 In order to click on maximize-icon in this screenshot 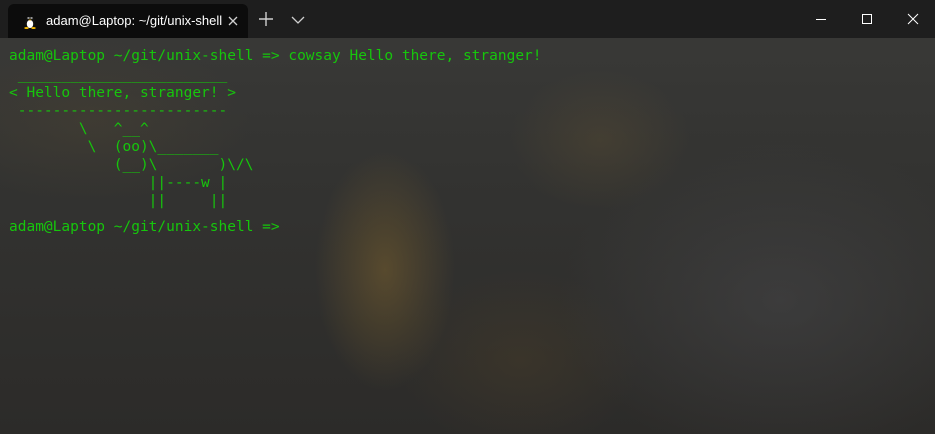, I will do `click(867, 19)`.